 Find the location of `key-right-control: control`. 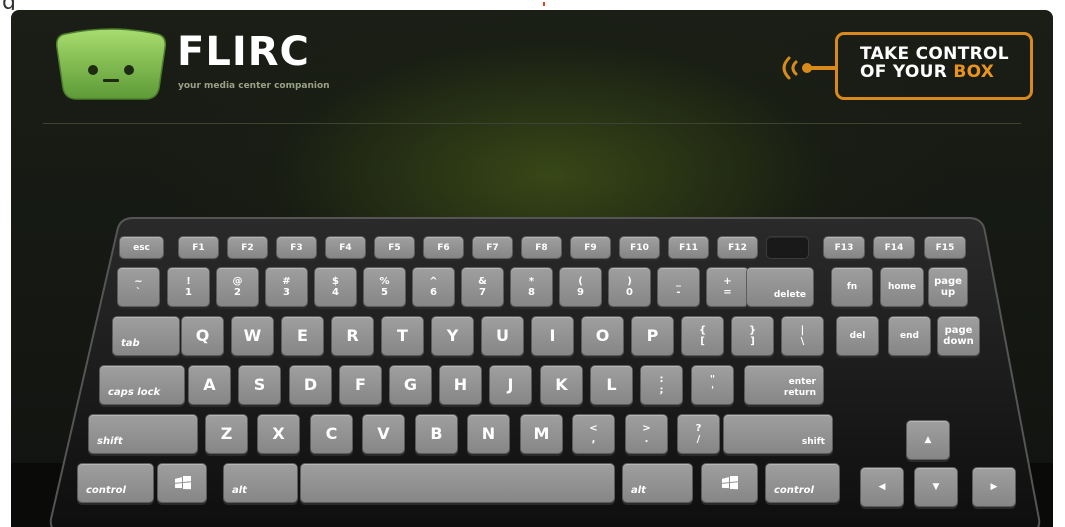

key-right-control: control is located at coordinates (802, 483).